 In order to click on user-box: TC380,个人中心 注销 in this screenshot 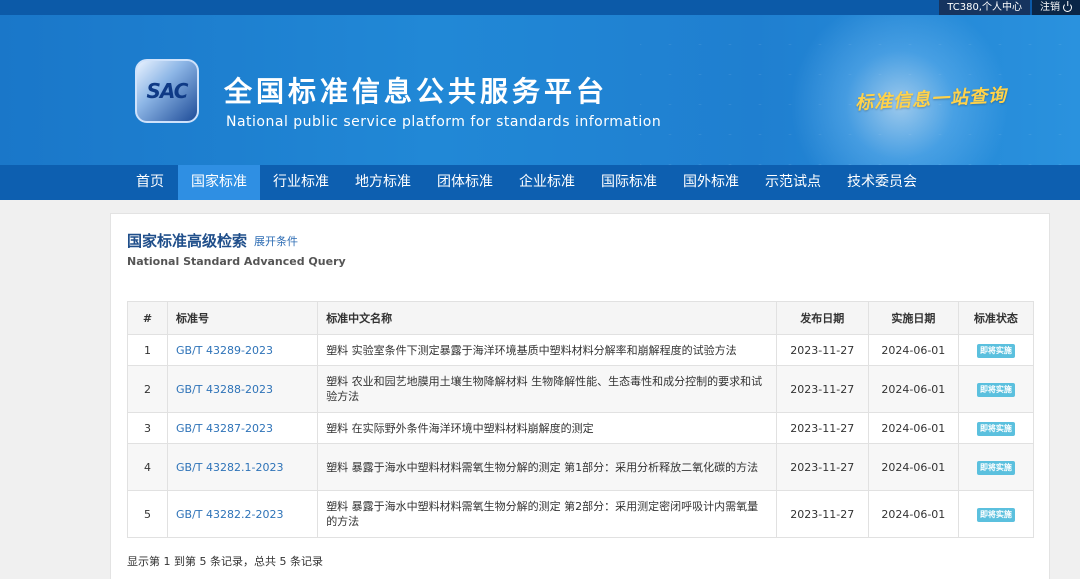, I will do `click(1009, 7)`.